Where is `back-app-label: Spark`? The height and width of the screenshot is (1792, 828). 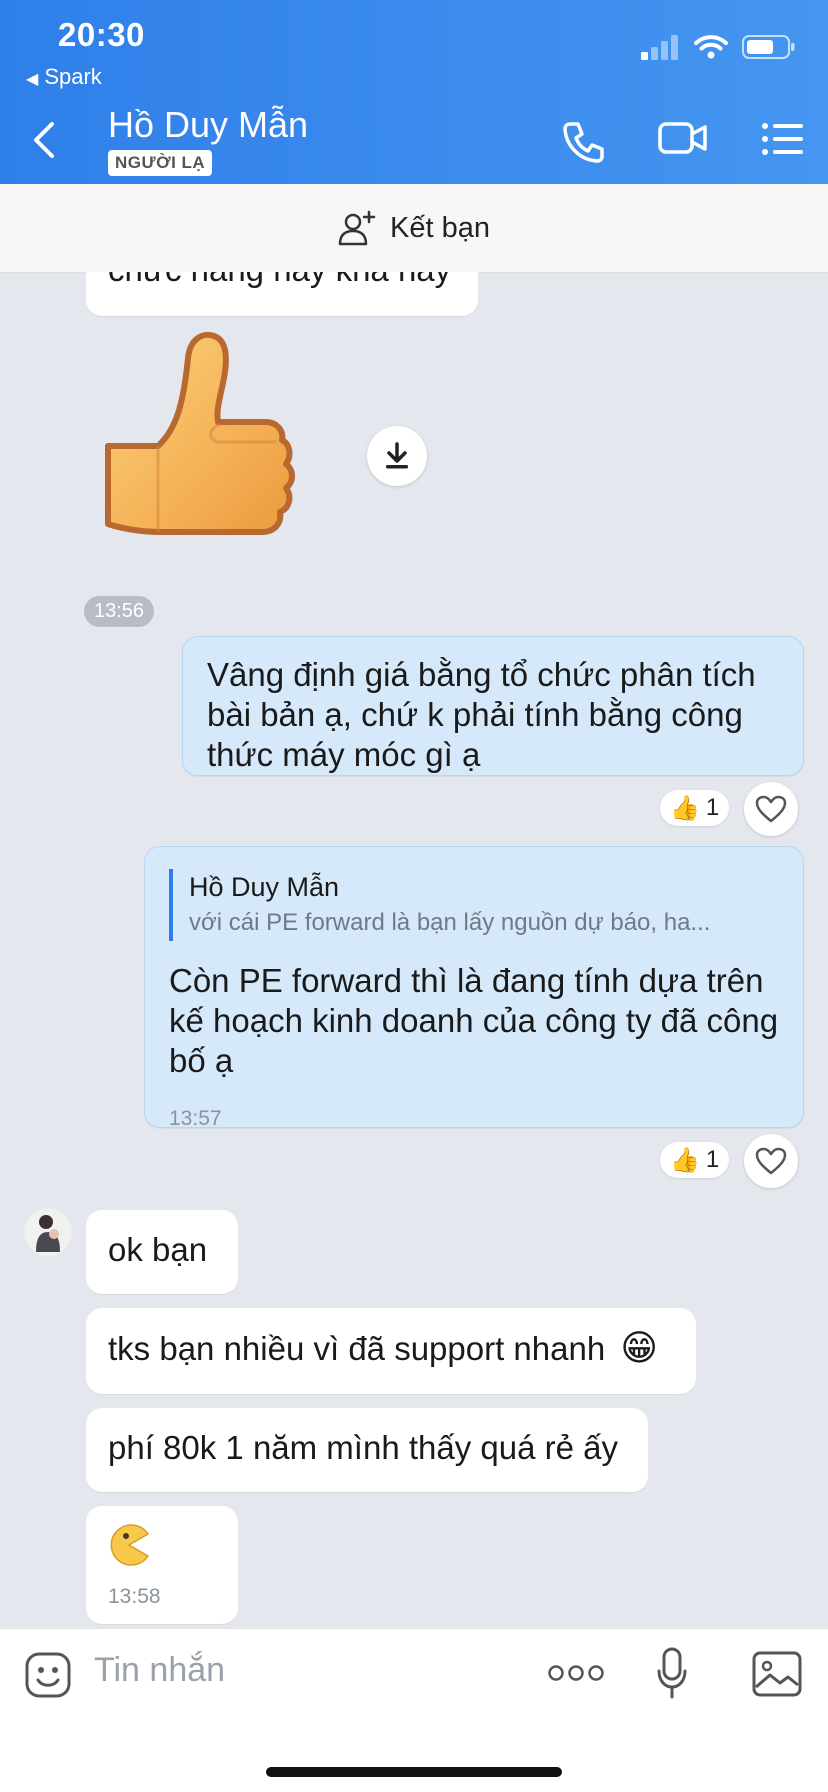
back-app-label: Spark is located at coordinates (73, 76).